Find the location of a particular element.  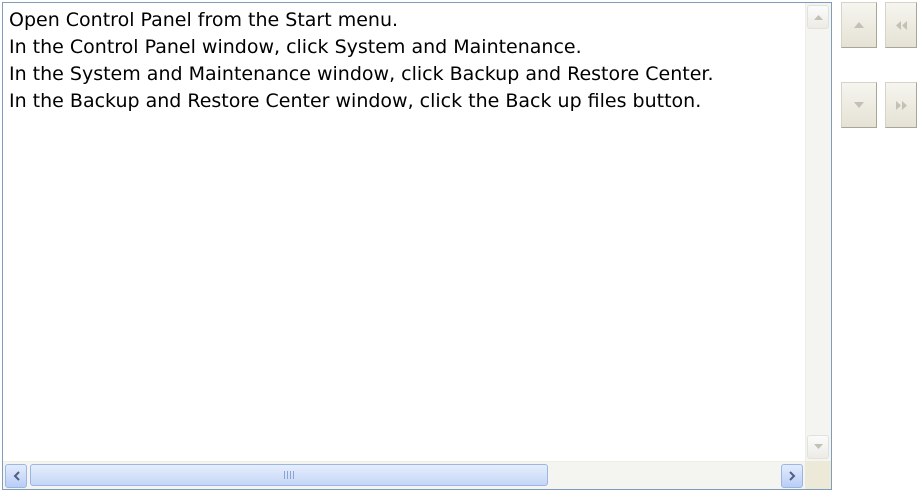

triangle-left-icon is located at coordinates (16, 476).